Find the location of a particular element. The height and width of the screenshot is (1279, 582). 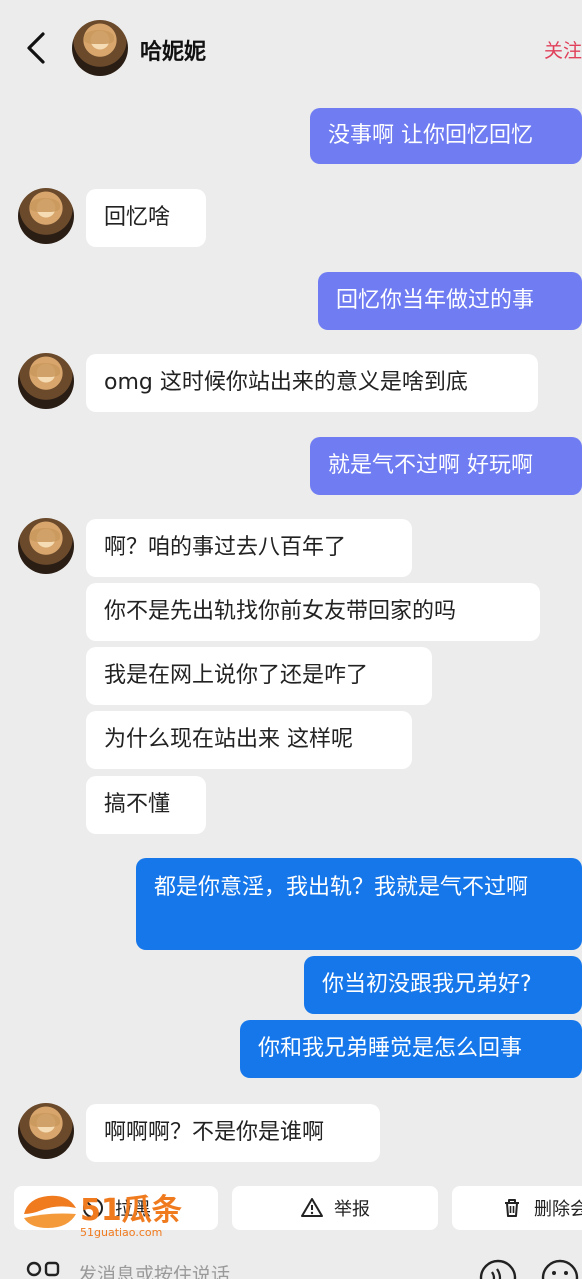

received-message-bubble: omg 这时候你站出来的意义是啥到底 is located at coordinates (312, 383).